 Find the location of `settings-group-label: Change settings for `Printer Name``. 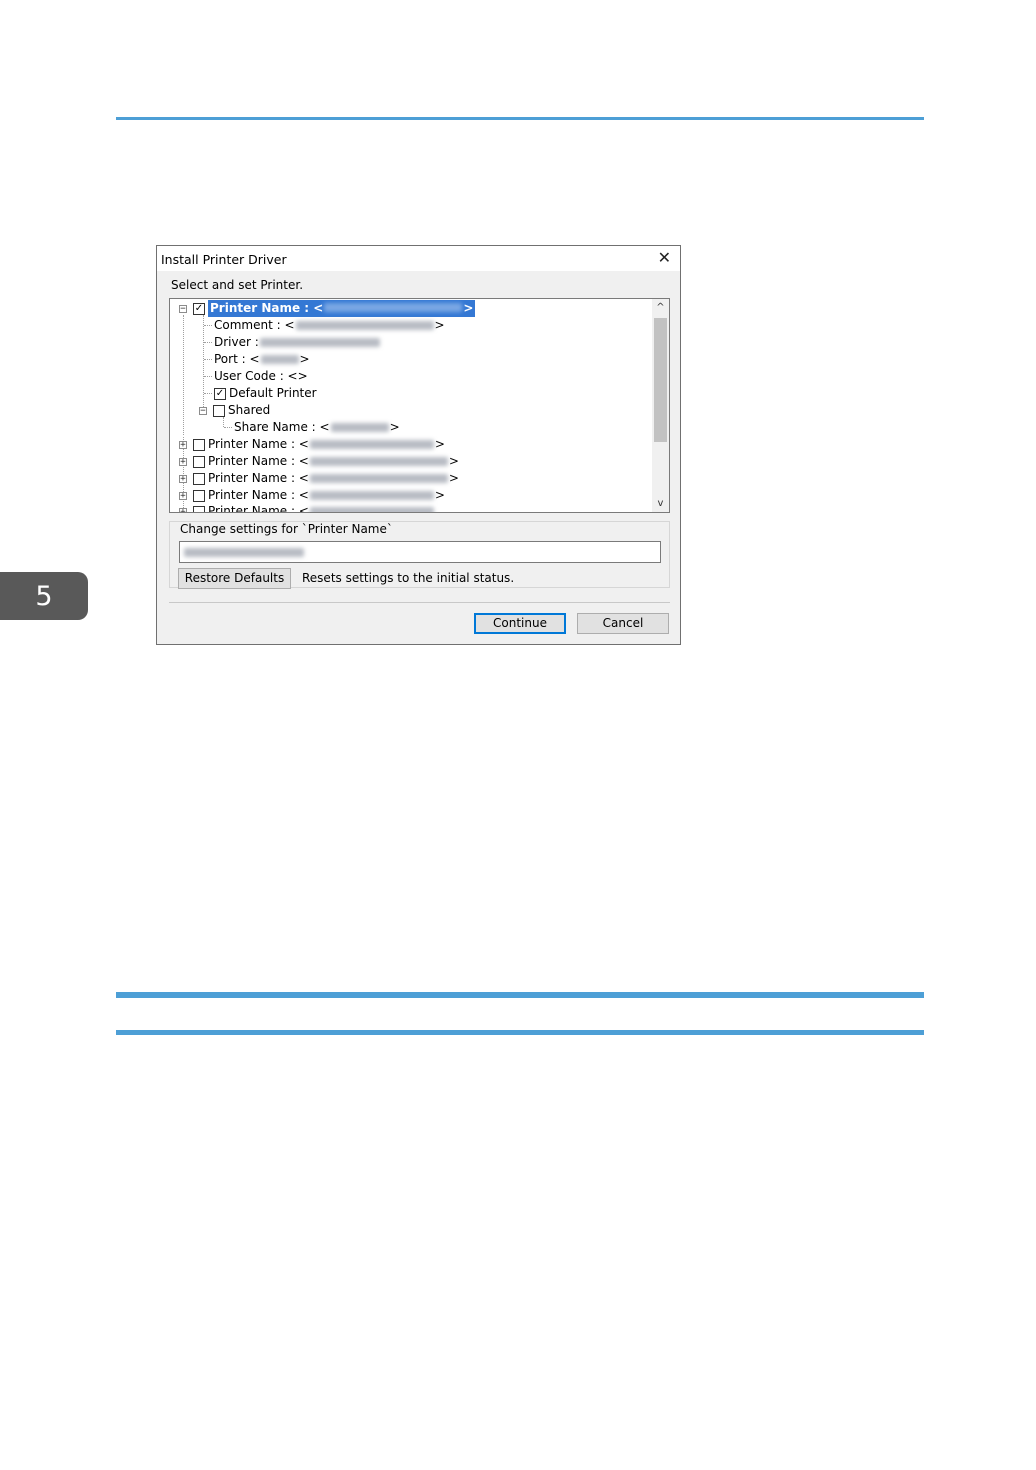

settings-group-label: Change settings for `Printer Name` is located at coordinates (286, 529).